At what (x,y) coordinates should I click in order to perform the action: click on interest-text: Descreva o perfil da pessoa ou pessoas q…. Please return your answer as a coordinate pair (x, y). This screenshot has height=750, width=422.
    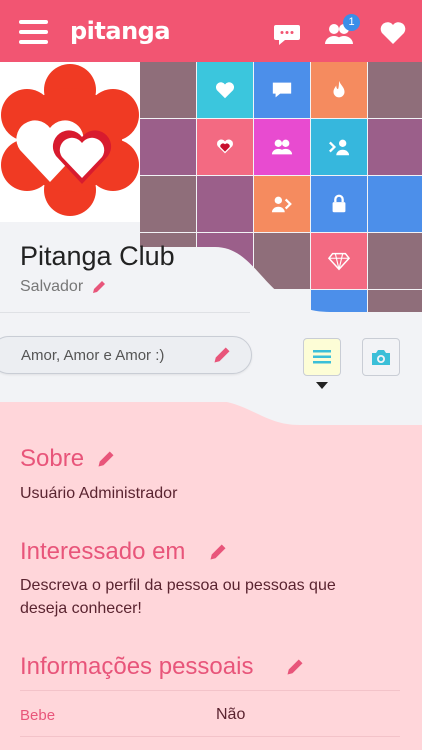
    Looking at the image, I should click on (178, 597).